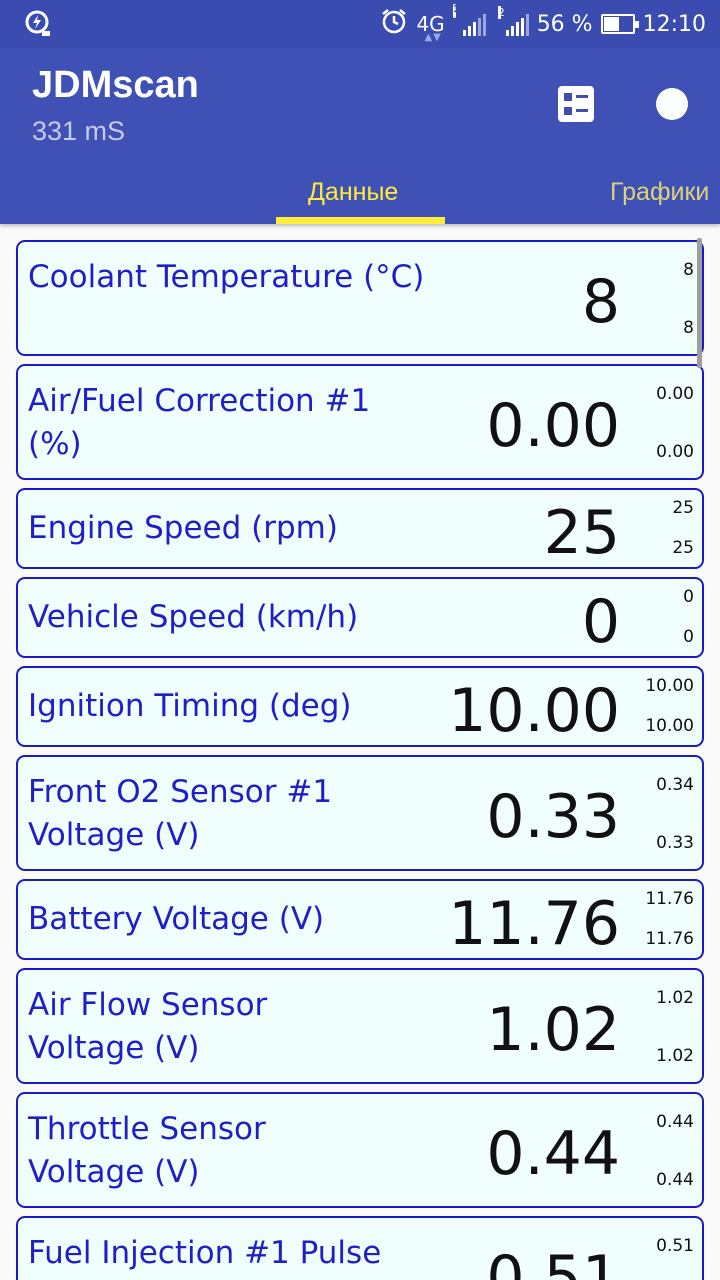  I want to click on param-card-engine-speed: Engine Speed (rpm) 25 25 25, so click(360, 528).